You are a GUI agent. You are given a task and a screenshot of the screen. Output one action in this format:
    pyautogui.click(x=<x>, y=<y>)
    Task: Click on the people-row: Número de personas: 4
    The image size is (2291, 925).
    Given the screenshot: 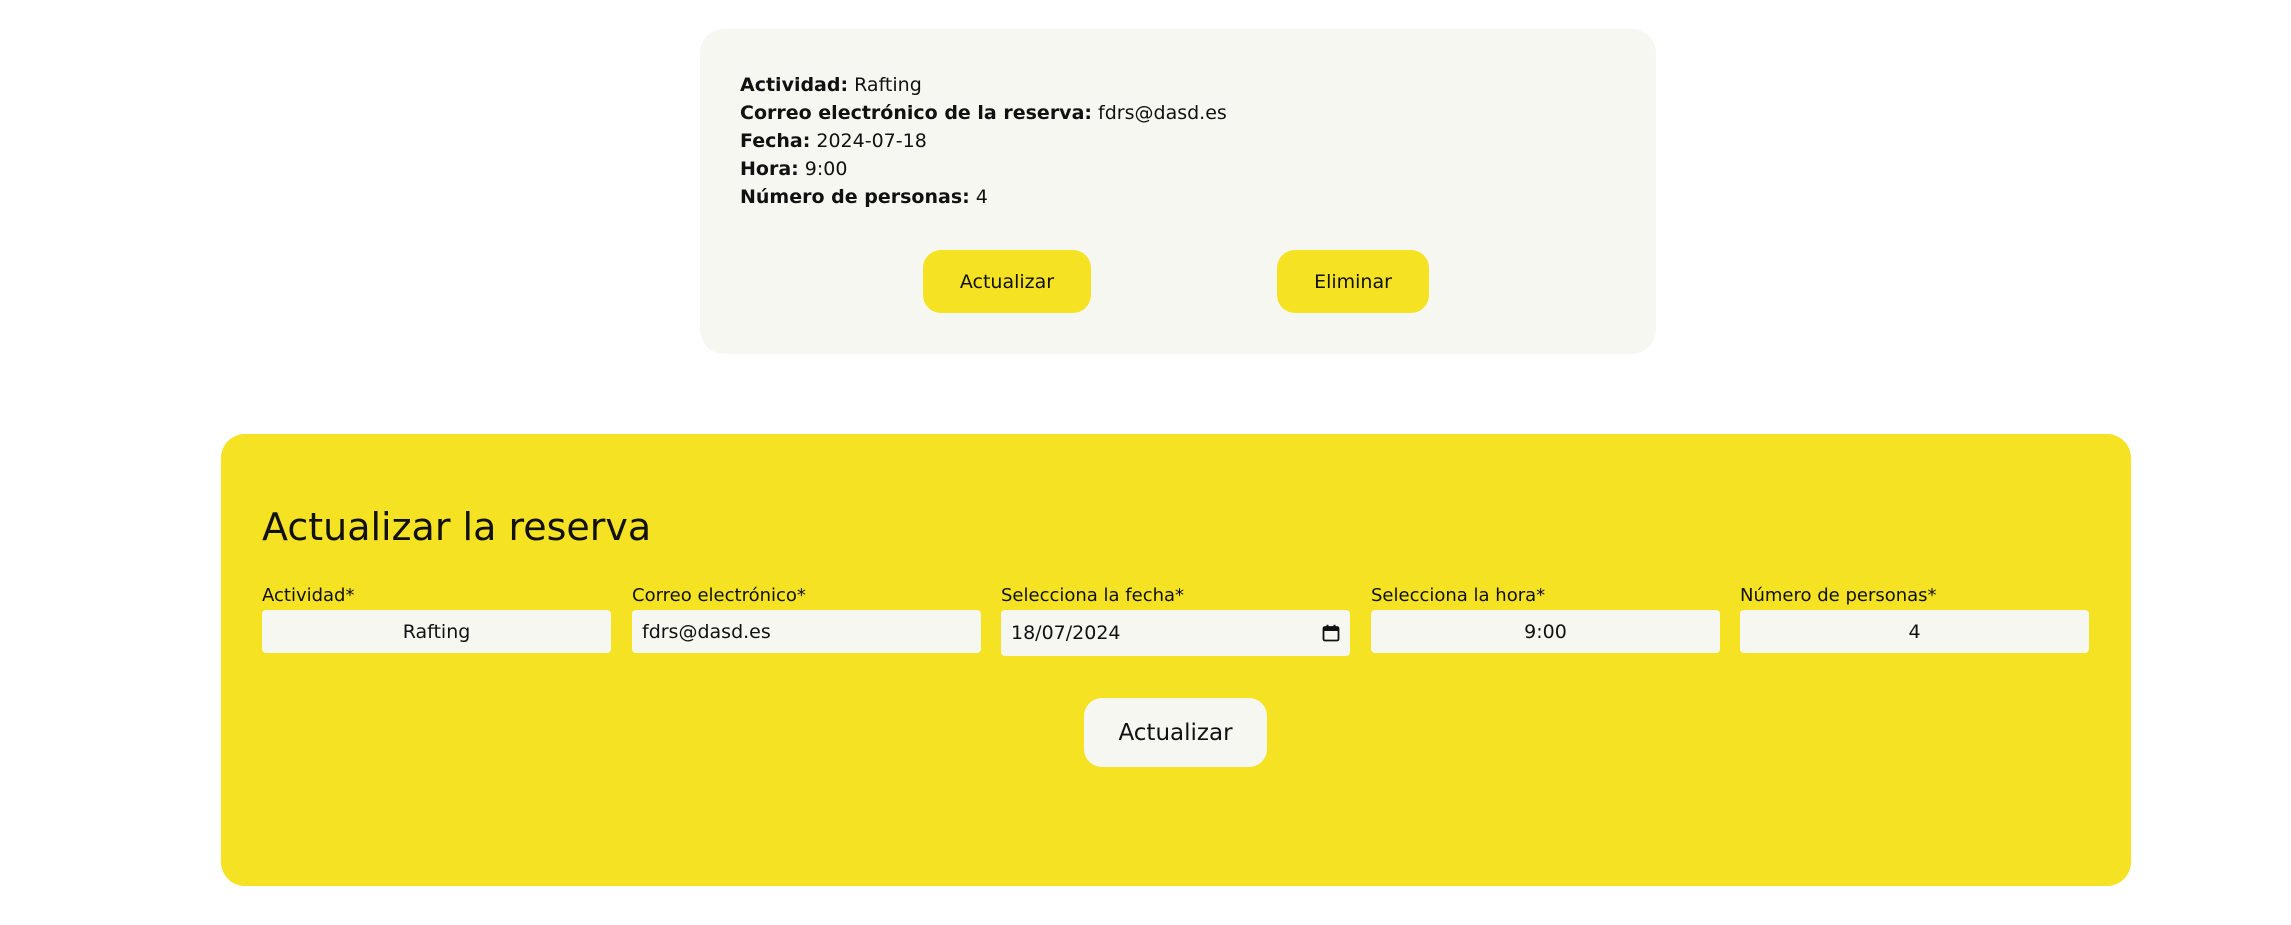 What is the action you would take?
    pyautogui.click(x=1178, y=197)
    